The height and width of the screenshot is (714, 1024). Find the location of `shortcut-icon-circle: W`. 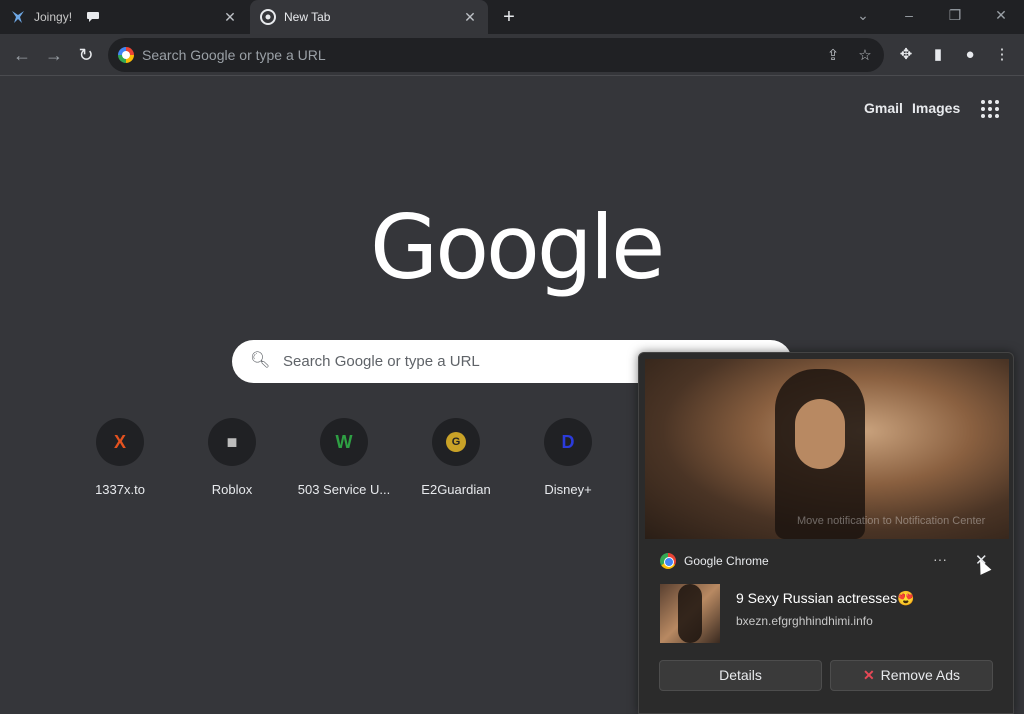

shortcut-icon-circle: W is located at coordinates (344, 442).